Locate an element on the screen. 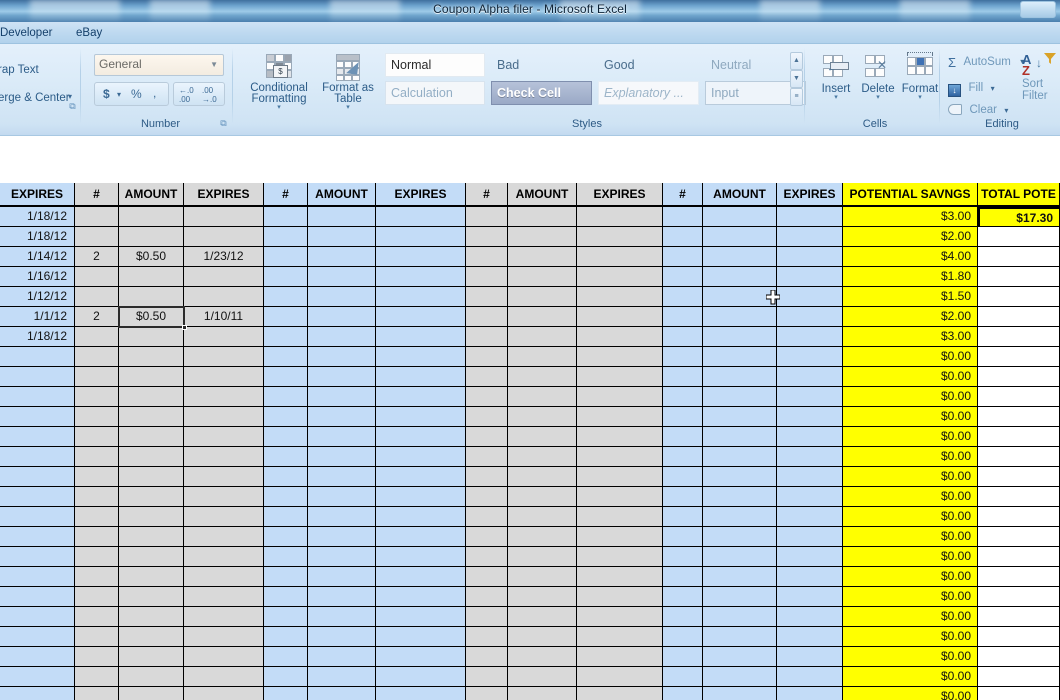  cell-q22: $0.00 is located at coordinates (910, 637).